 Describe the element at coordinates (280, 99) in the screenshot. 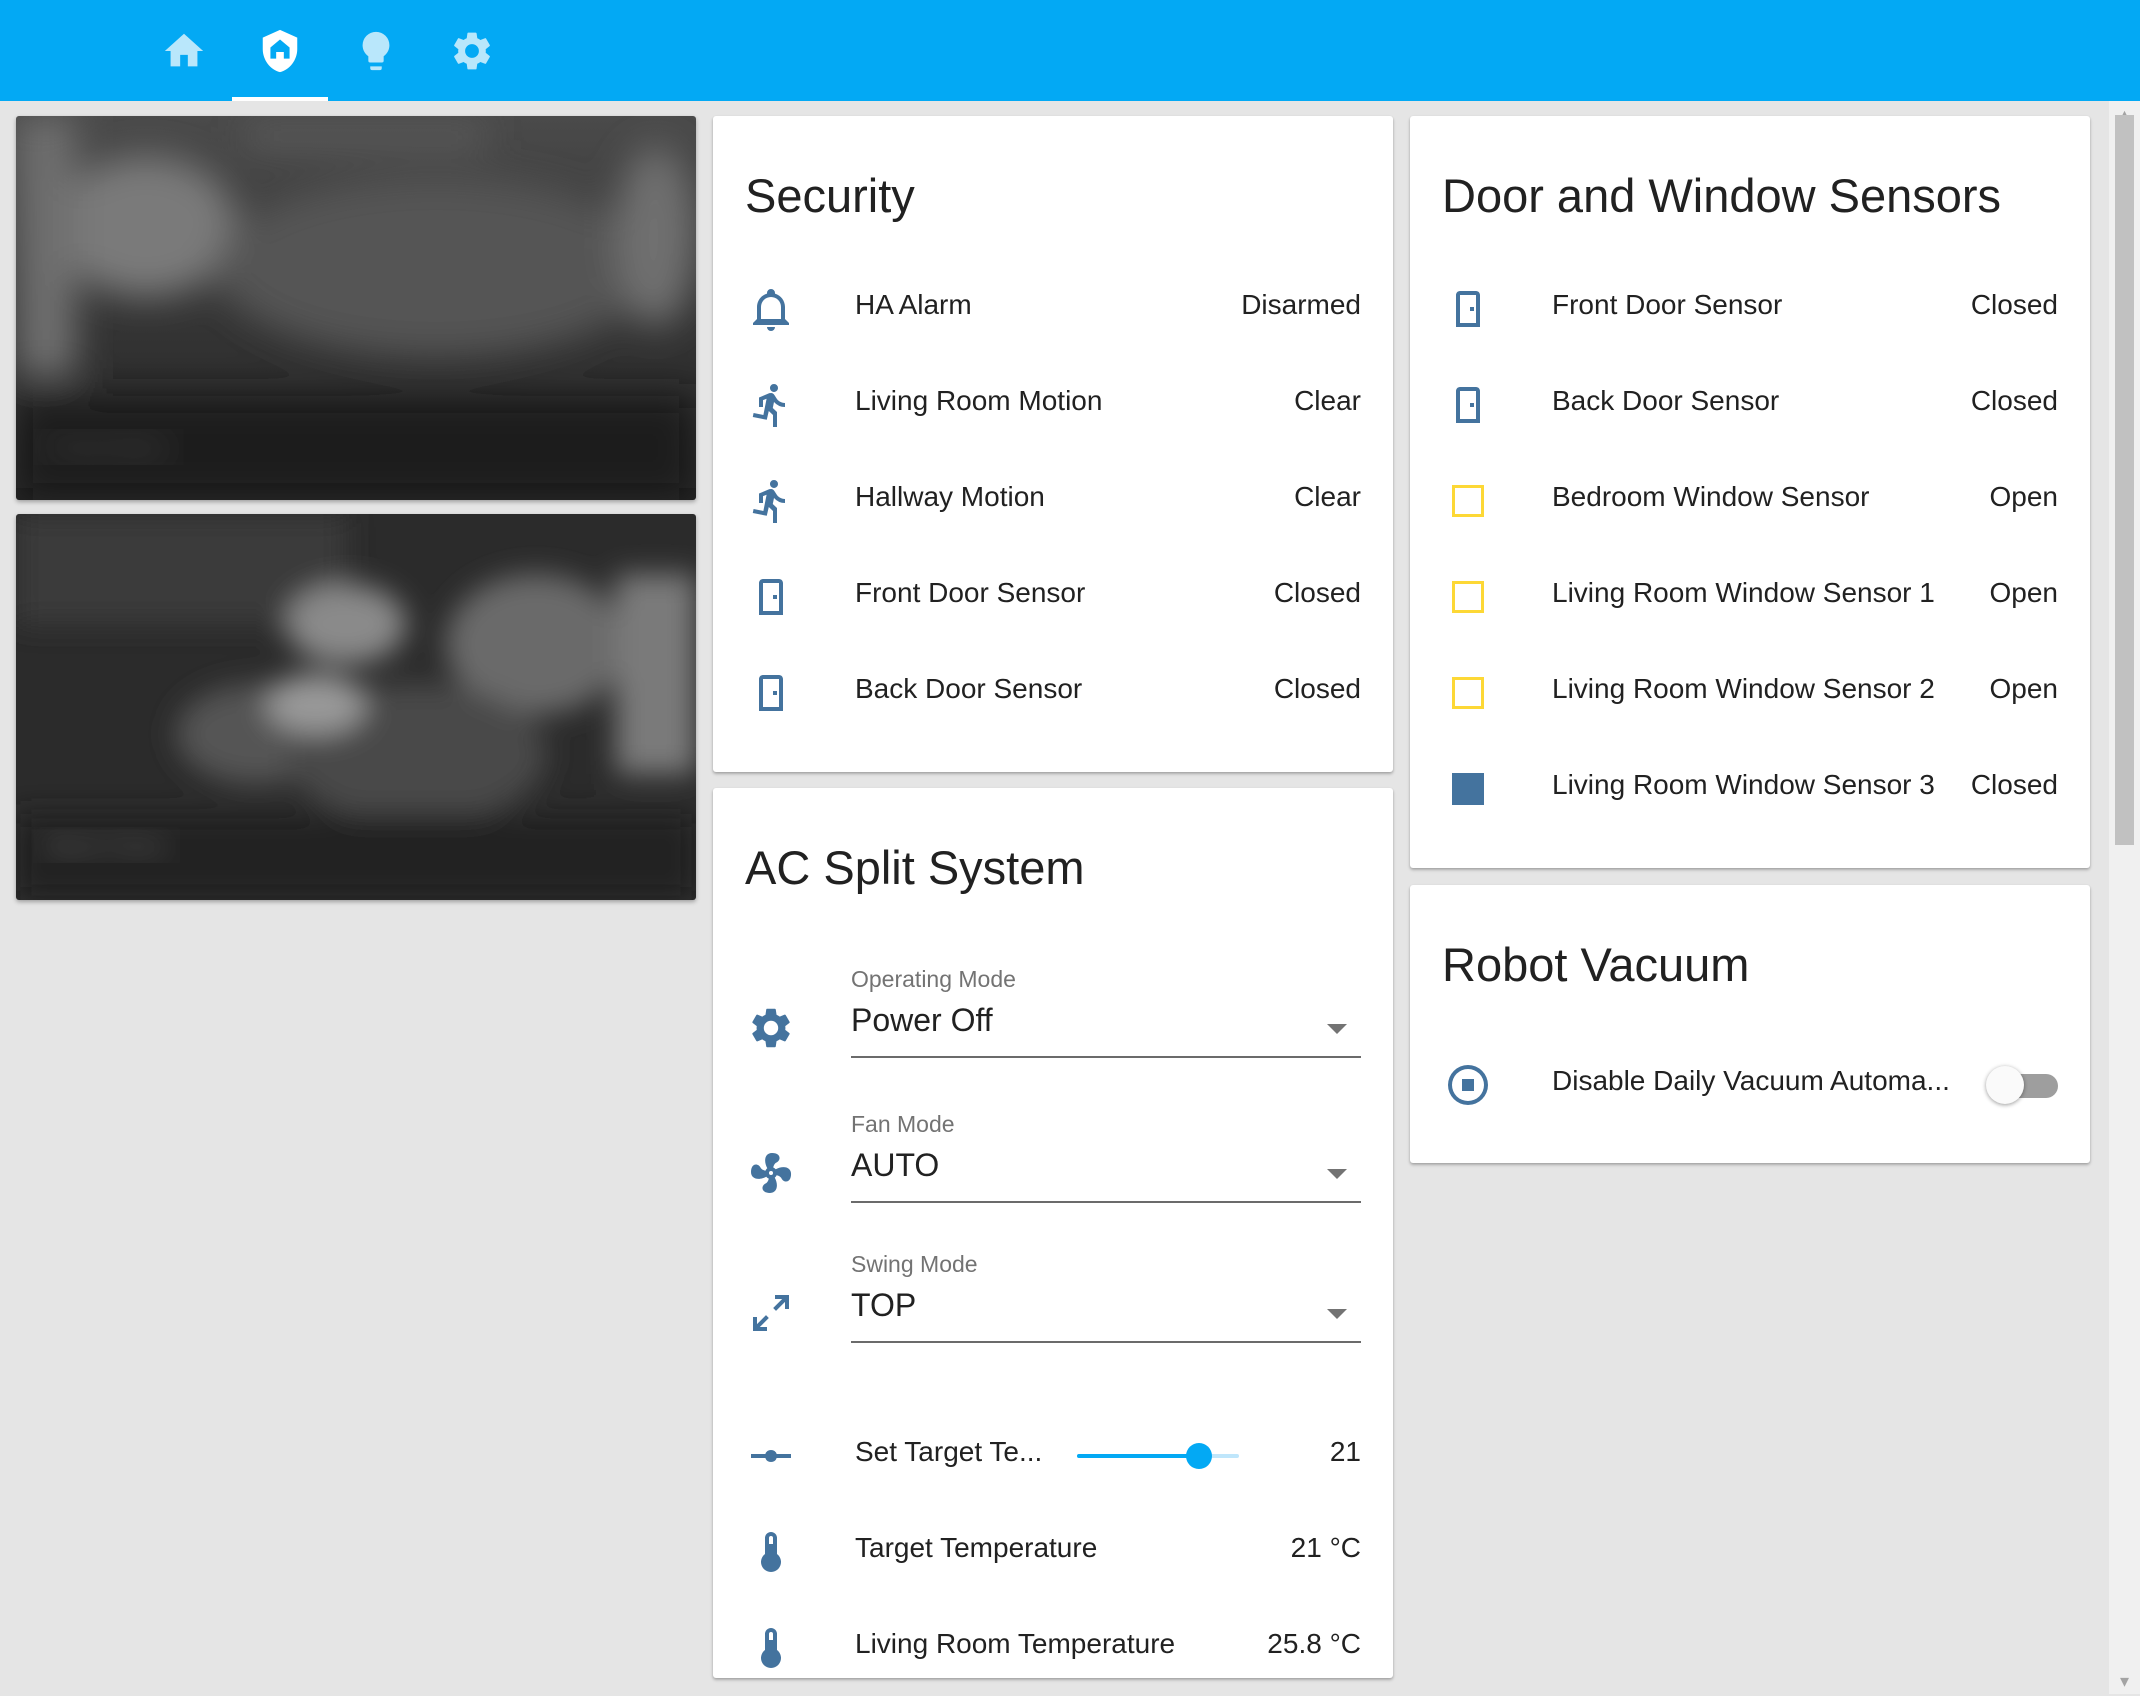

I see `active-tab-indicator` at that location.